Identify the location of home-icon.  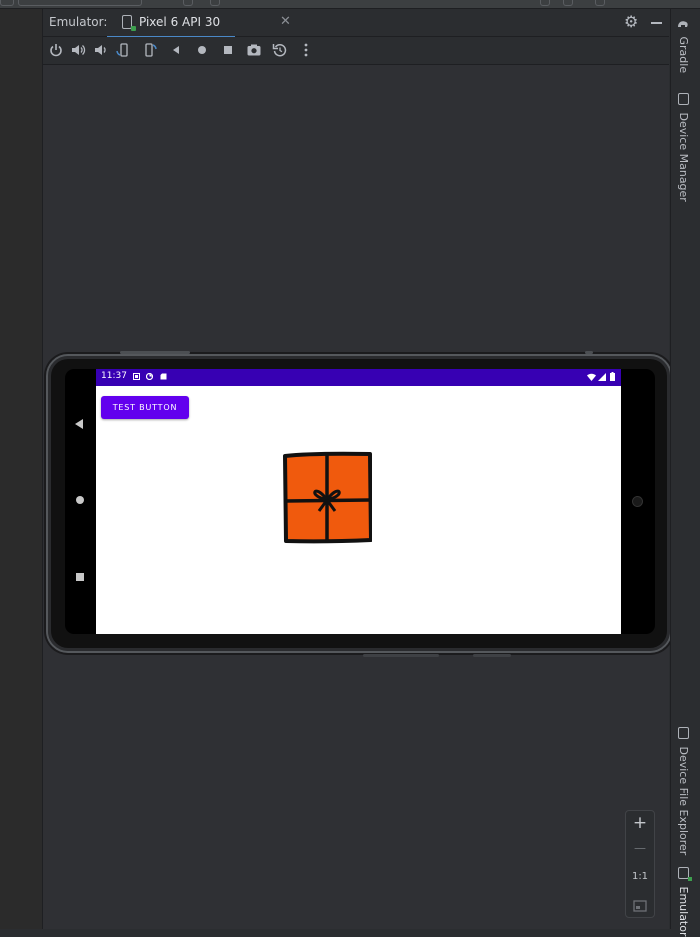
(202, 50).